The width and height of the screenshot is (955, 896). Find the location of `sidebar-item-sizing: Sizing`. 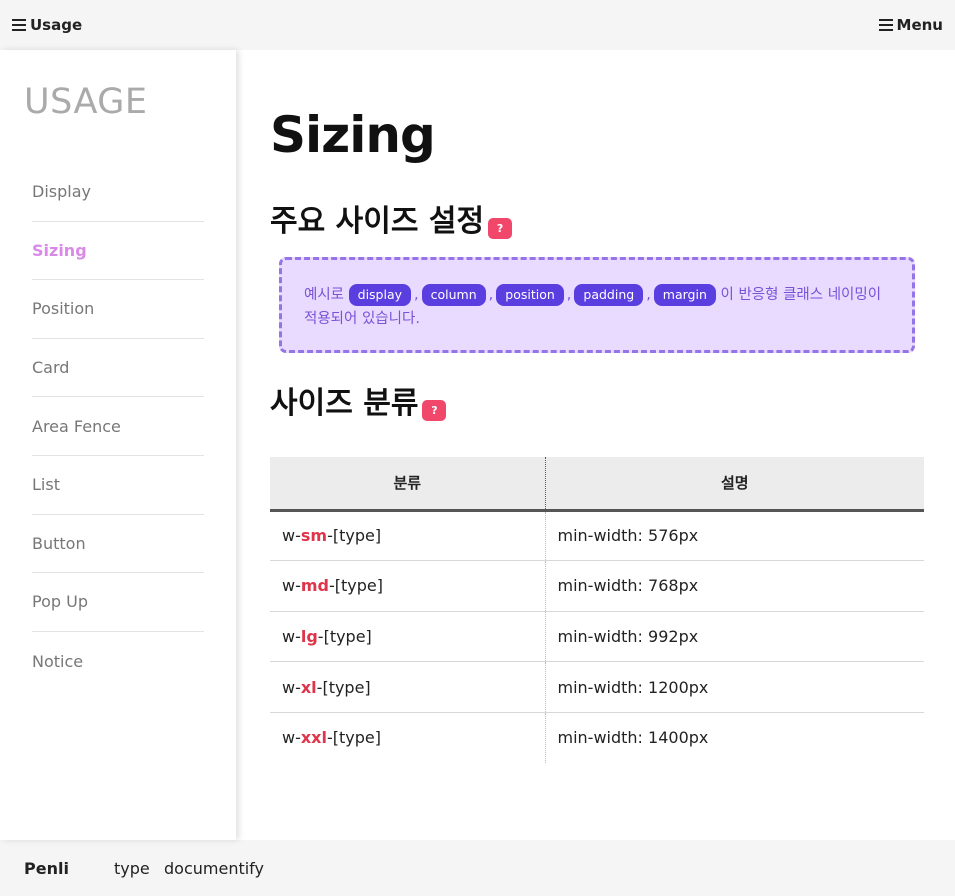

sidebar-item-sizing: Sizing is located at coordinates (118, 251).